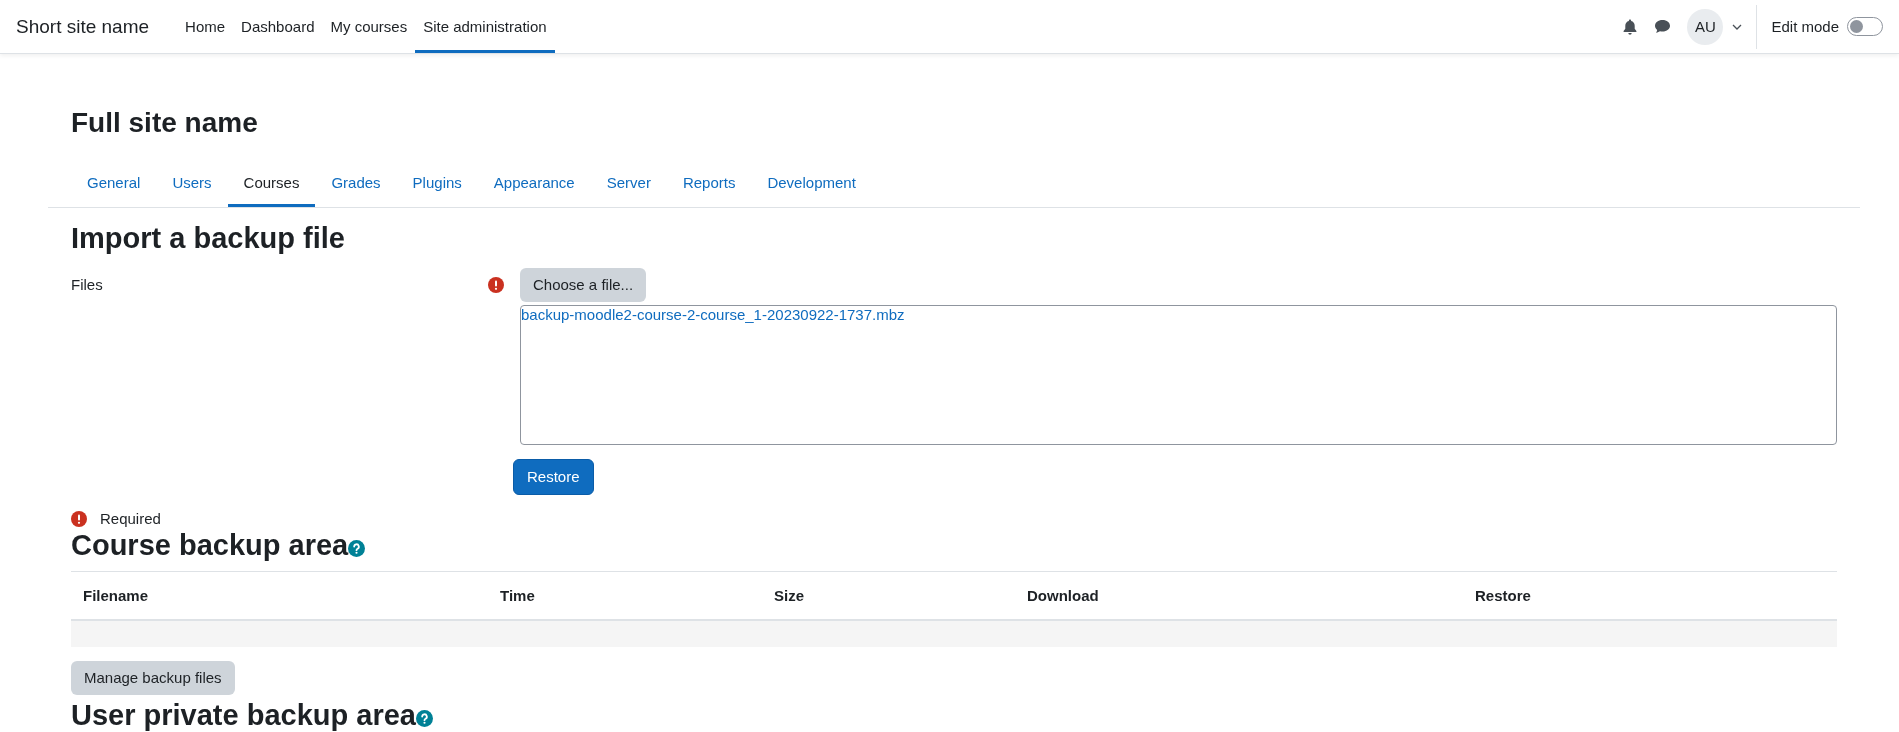 This screenshot has height=732, width=1899. I want to click on chat-bubble-icon, so click(1663, 26).